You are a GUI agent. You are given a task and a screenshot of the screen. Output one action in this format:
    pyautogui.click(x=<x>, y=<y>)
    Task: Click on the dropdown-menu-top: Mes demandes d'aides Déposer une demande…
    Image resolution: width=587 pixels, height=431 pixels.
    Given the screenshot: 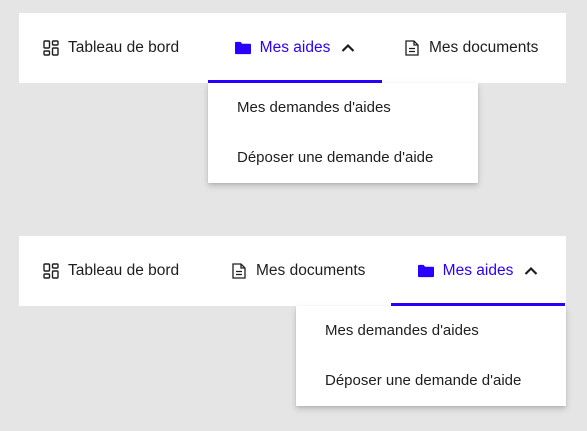 What is the action you would take?
    pyautogui.click(x=343, y=133)
    